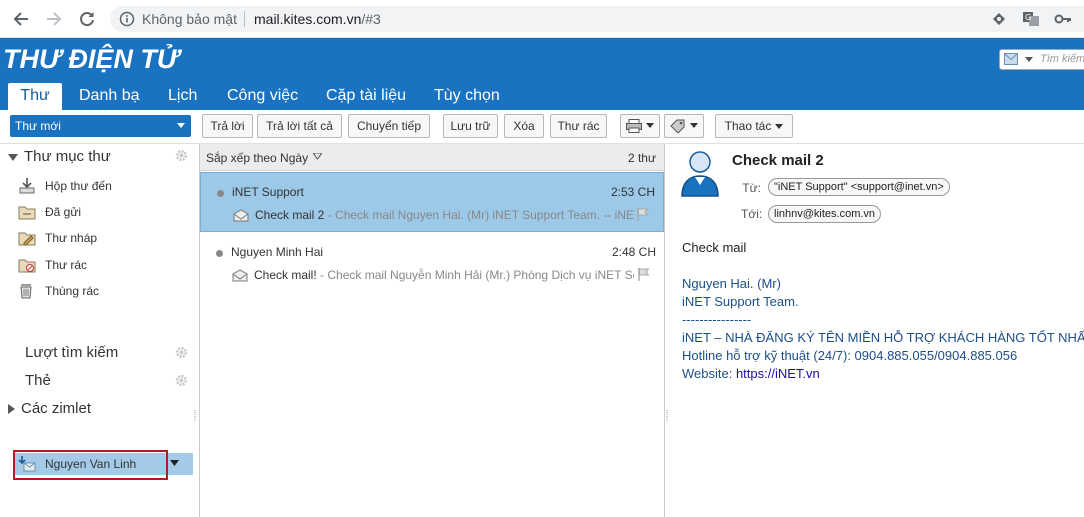  Describe the element at coordinates (257, 158) in the screenshot. I see `sort-label: Sắp xếp theo Ngày` at that location.